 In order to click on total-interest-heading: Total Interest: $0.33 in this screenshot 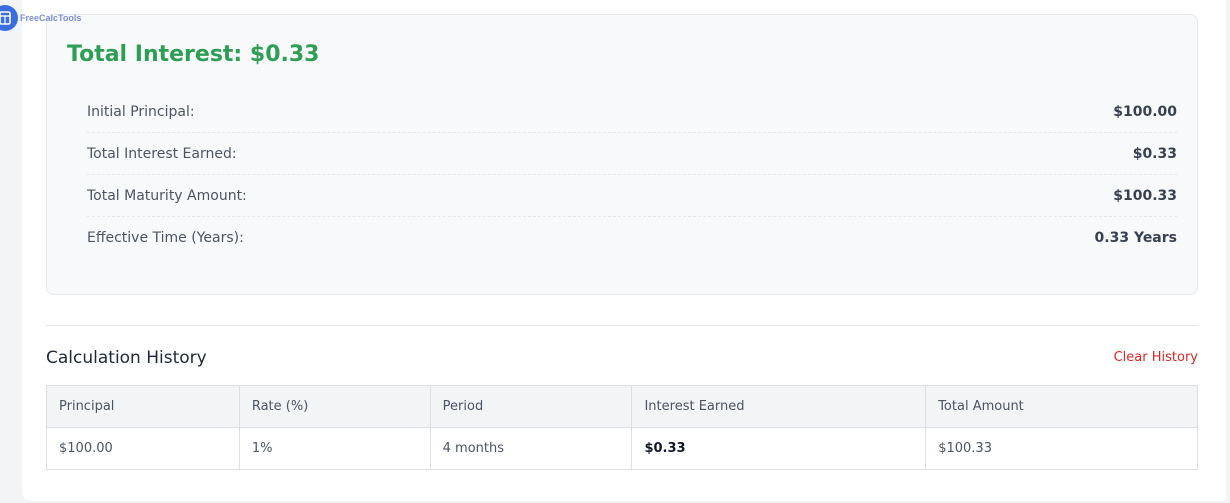, I will do `click(193, 54)`.